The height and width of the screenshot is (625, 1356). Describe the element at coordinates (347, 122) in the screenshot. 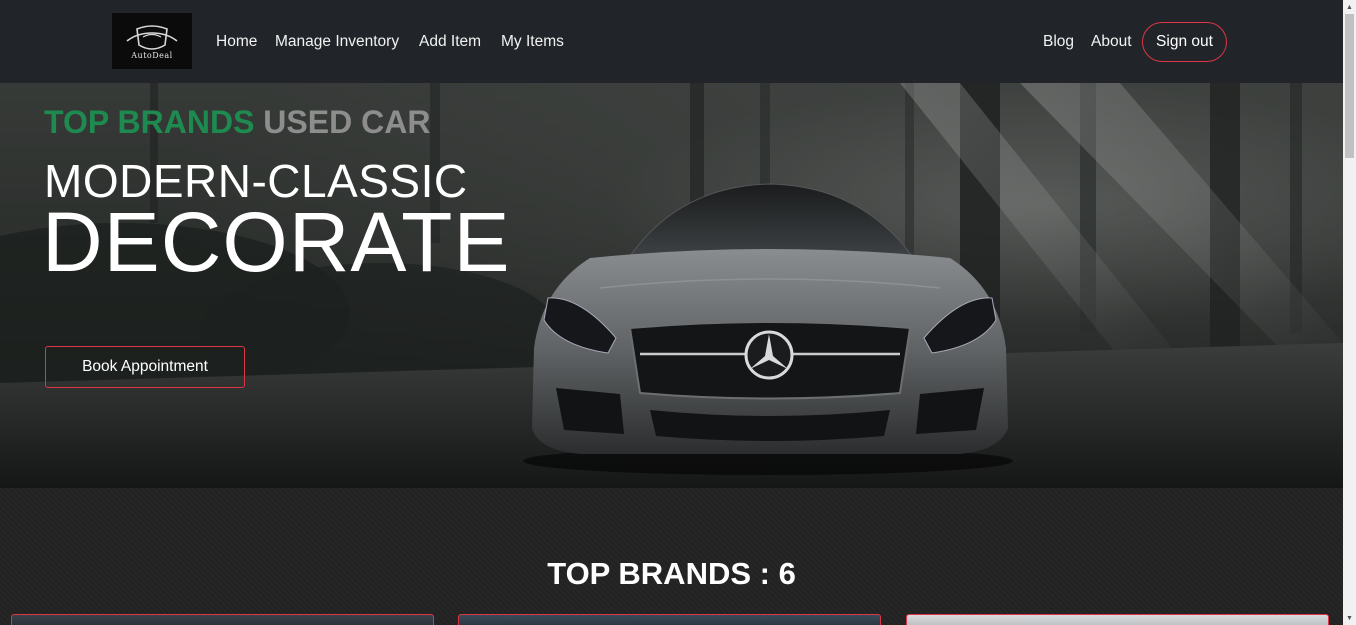

I see `tagline-used-car: USED CAR` at that location.